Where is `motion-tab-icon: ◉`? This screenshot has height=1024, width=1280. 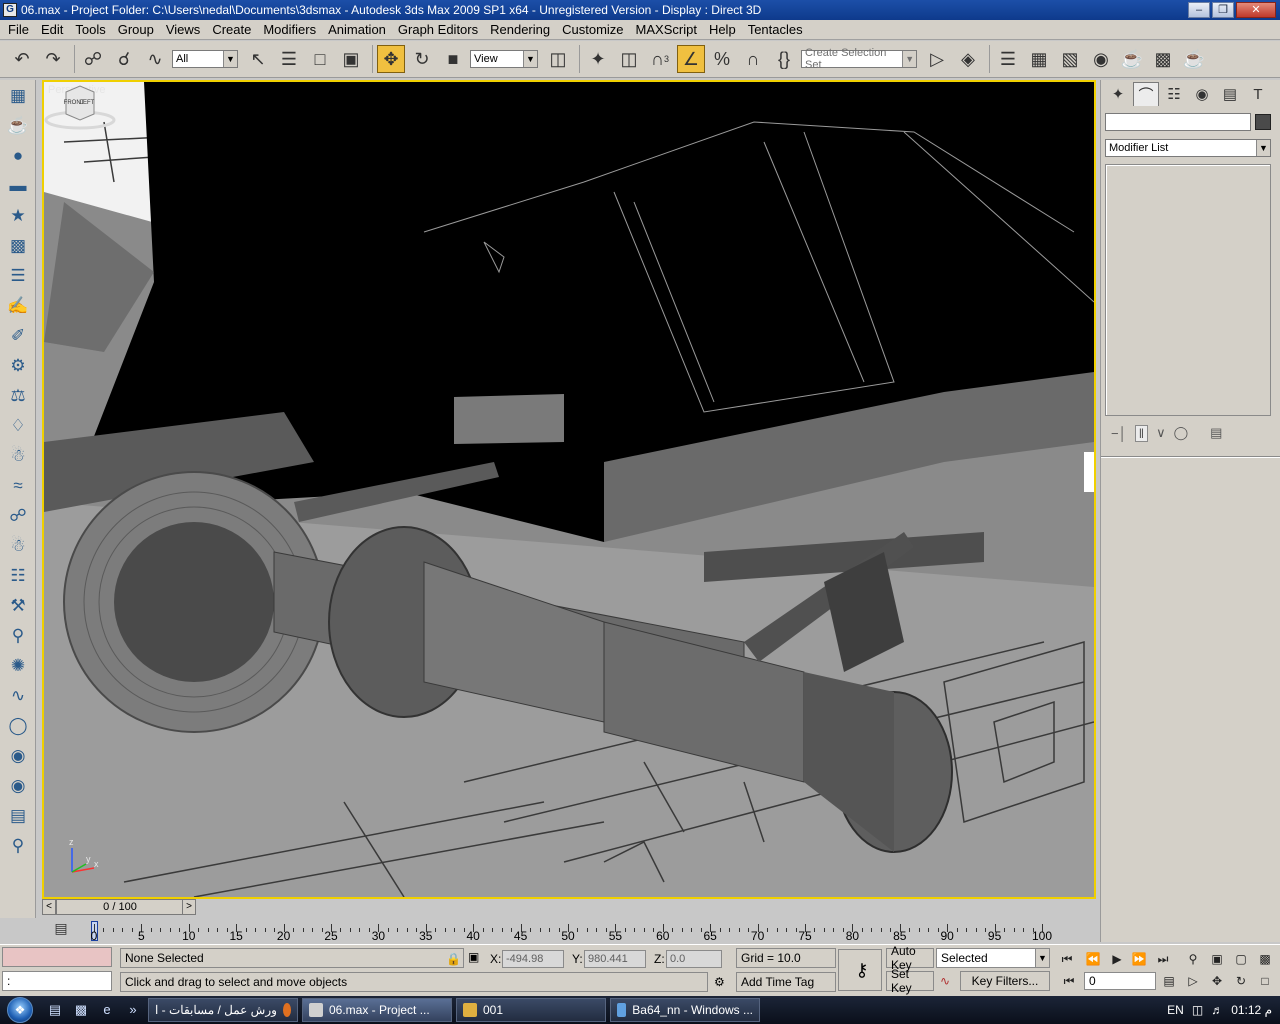 motion-tab-icon: ◉ is located at coordinates (1202, 94).